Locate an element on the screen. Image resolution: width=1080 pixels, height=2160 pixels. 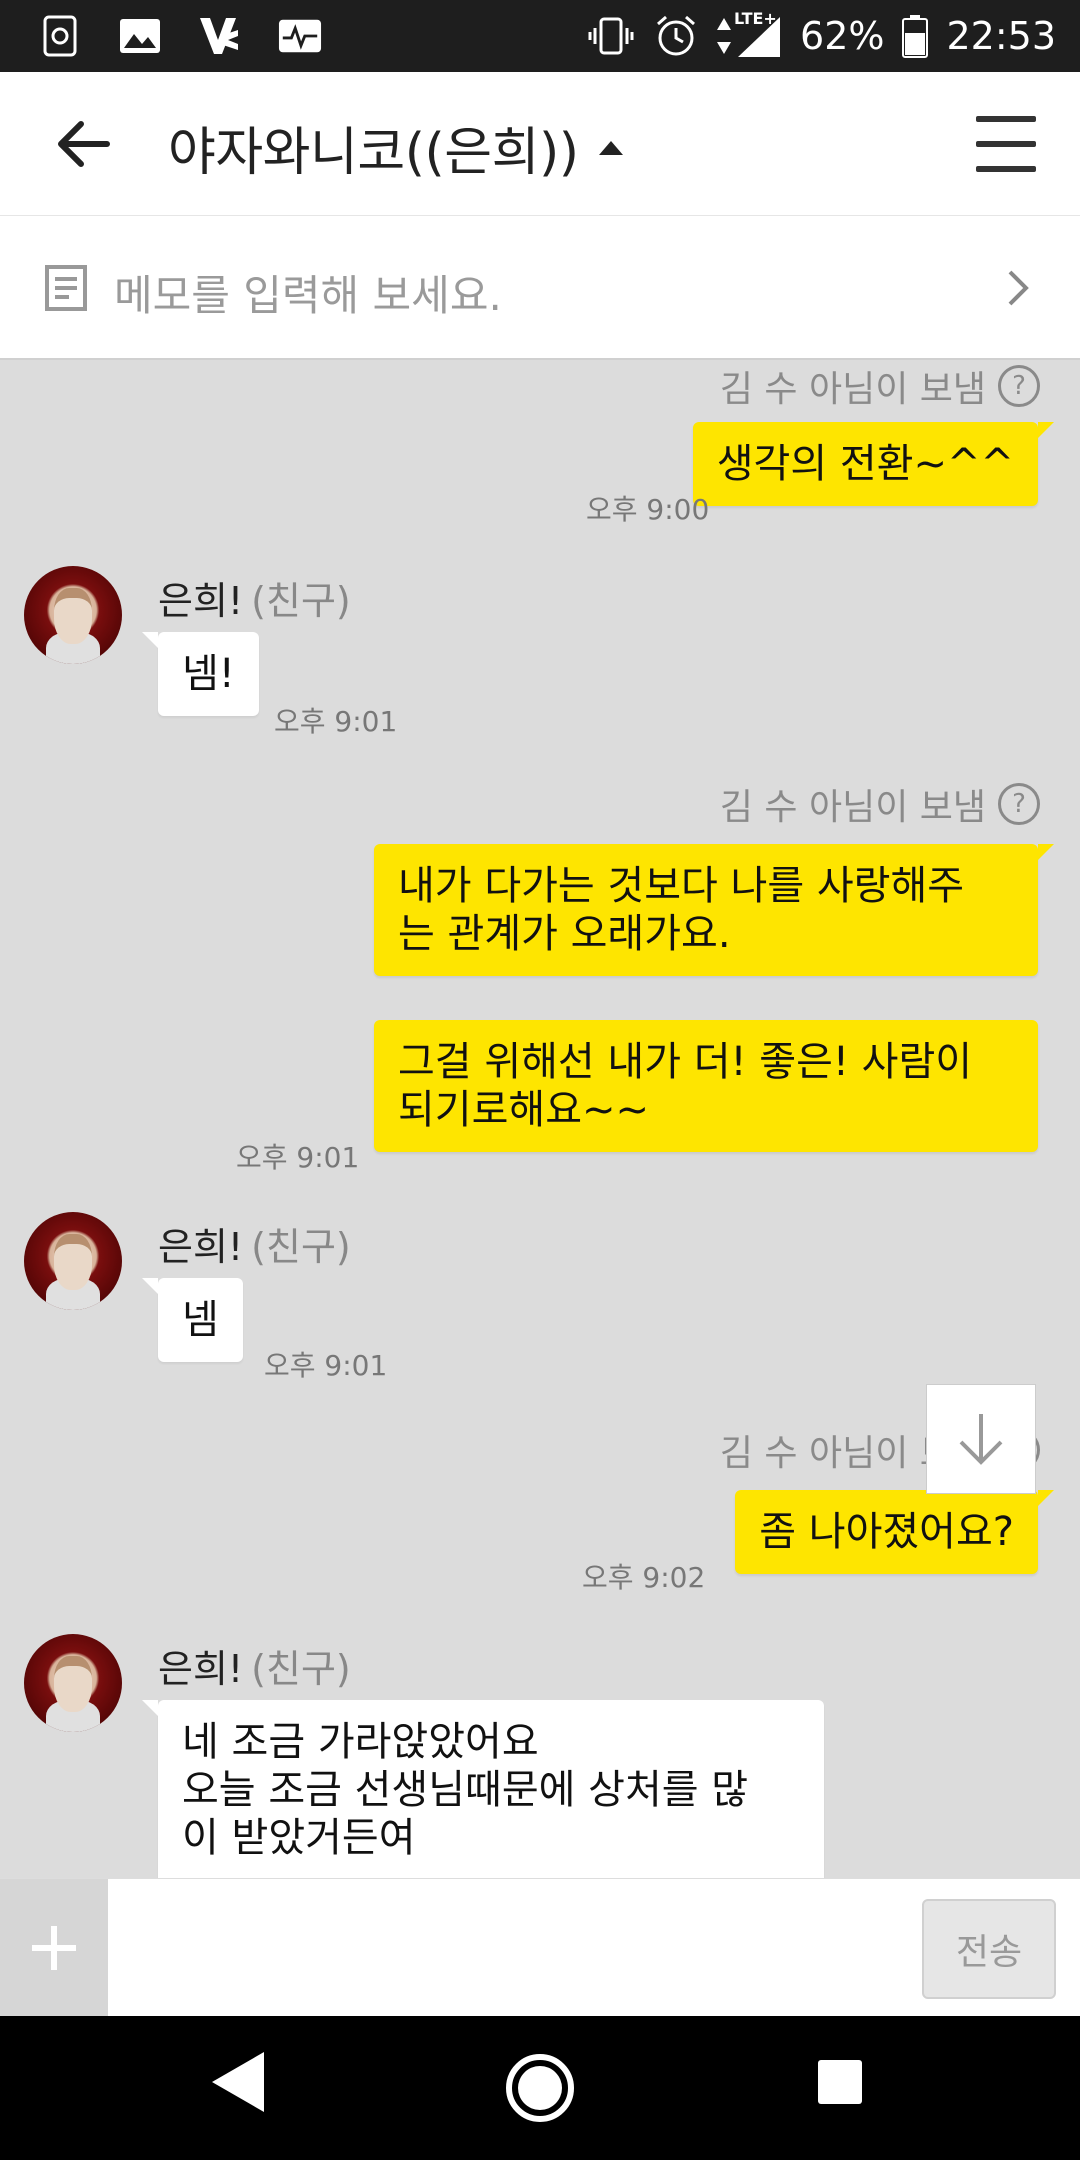
nav-recents-icon is located at coordinates (840, 2082).